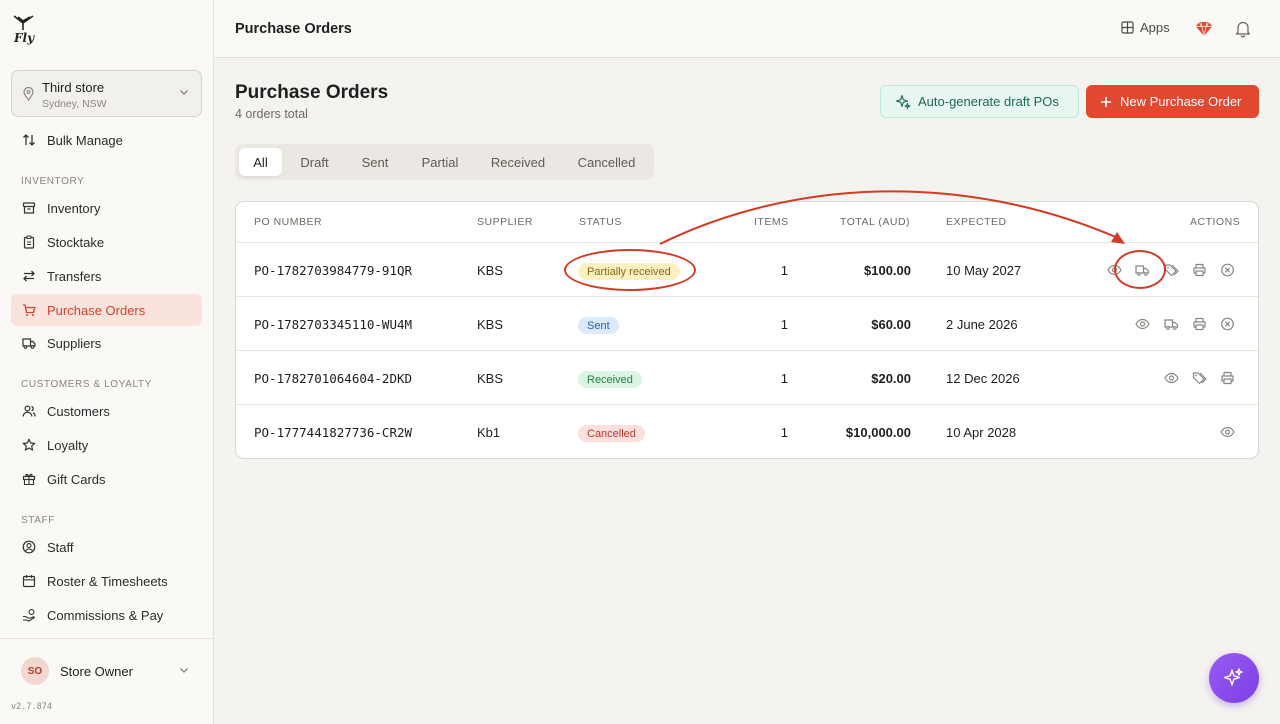  I want to click on store-location: Sydney, NSW, so click(74, 104).